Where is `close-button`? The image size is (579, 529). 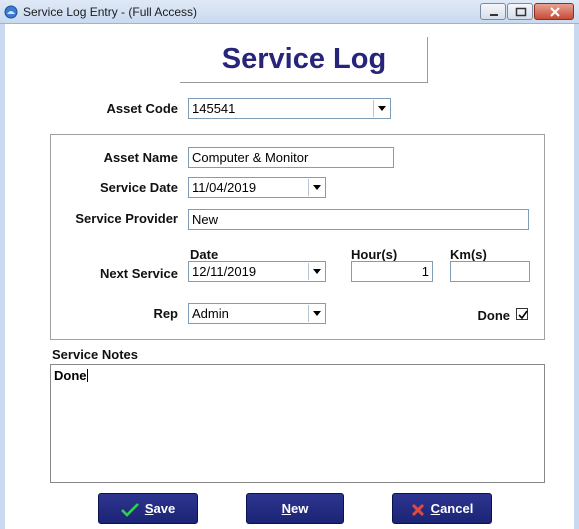 close-button is located at coordinates (554, 11).